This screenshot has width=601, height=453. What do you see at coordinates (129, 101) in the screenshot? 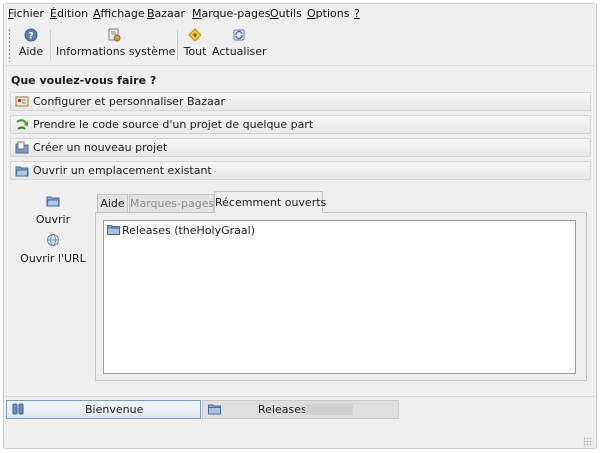
I see `configure-action-label: Configurer et personnaliser Bazaar` at bounding box center [129, 101].